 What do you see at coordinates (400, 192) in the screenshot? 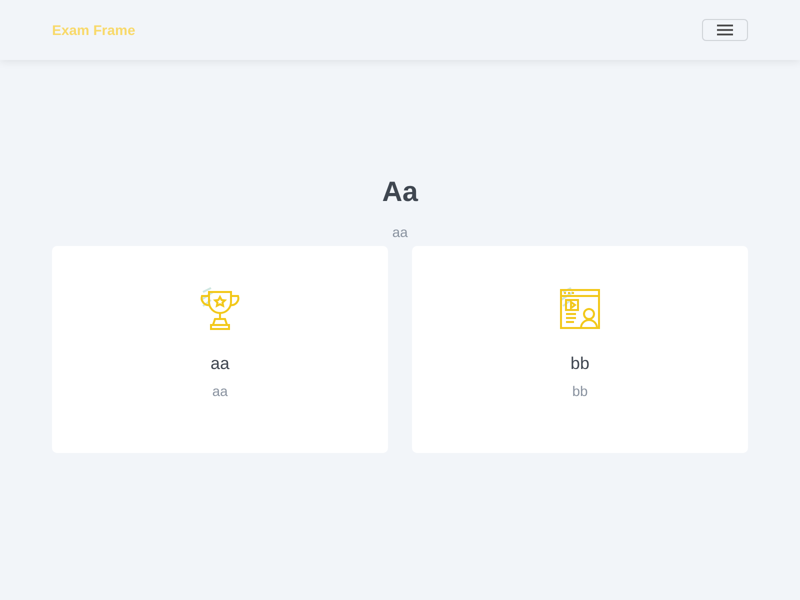
I see `page-heading: Aa` at bounding box center [400, 192].